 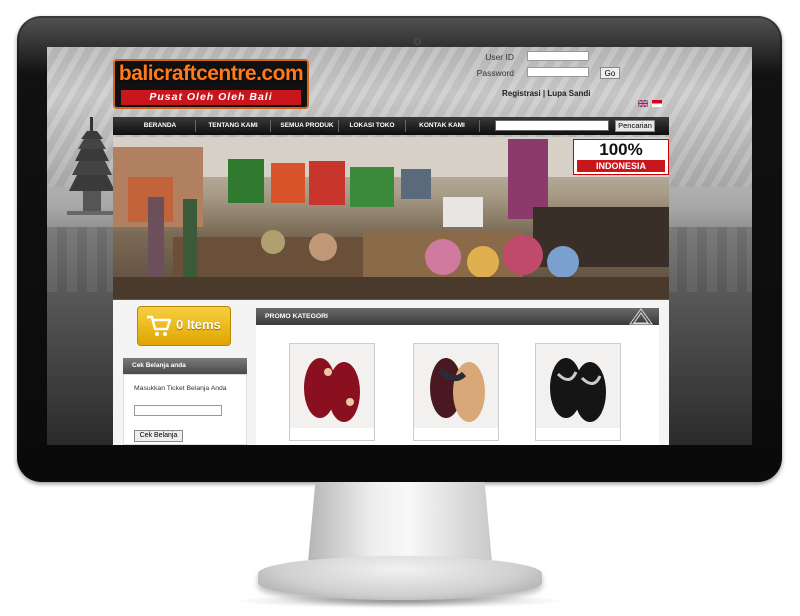 What do you see at coordinates (372, 126) in the screenshot?
I see `nav-lokasi-toko: LOKASI TOKO` at bounding box center [372, 126].